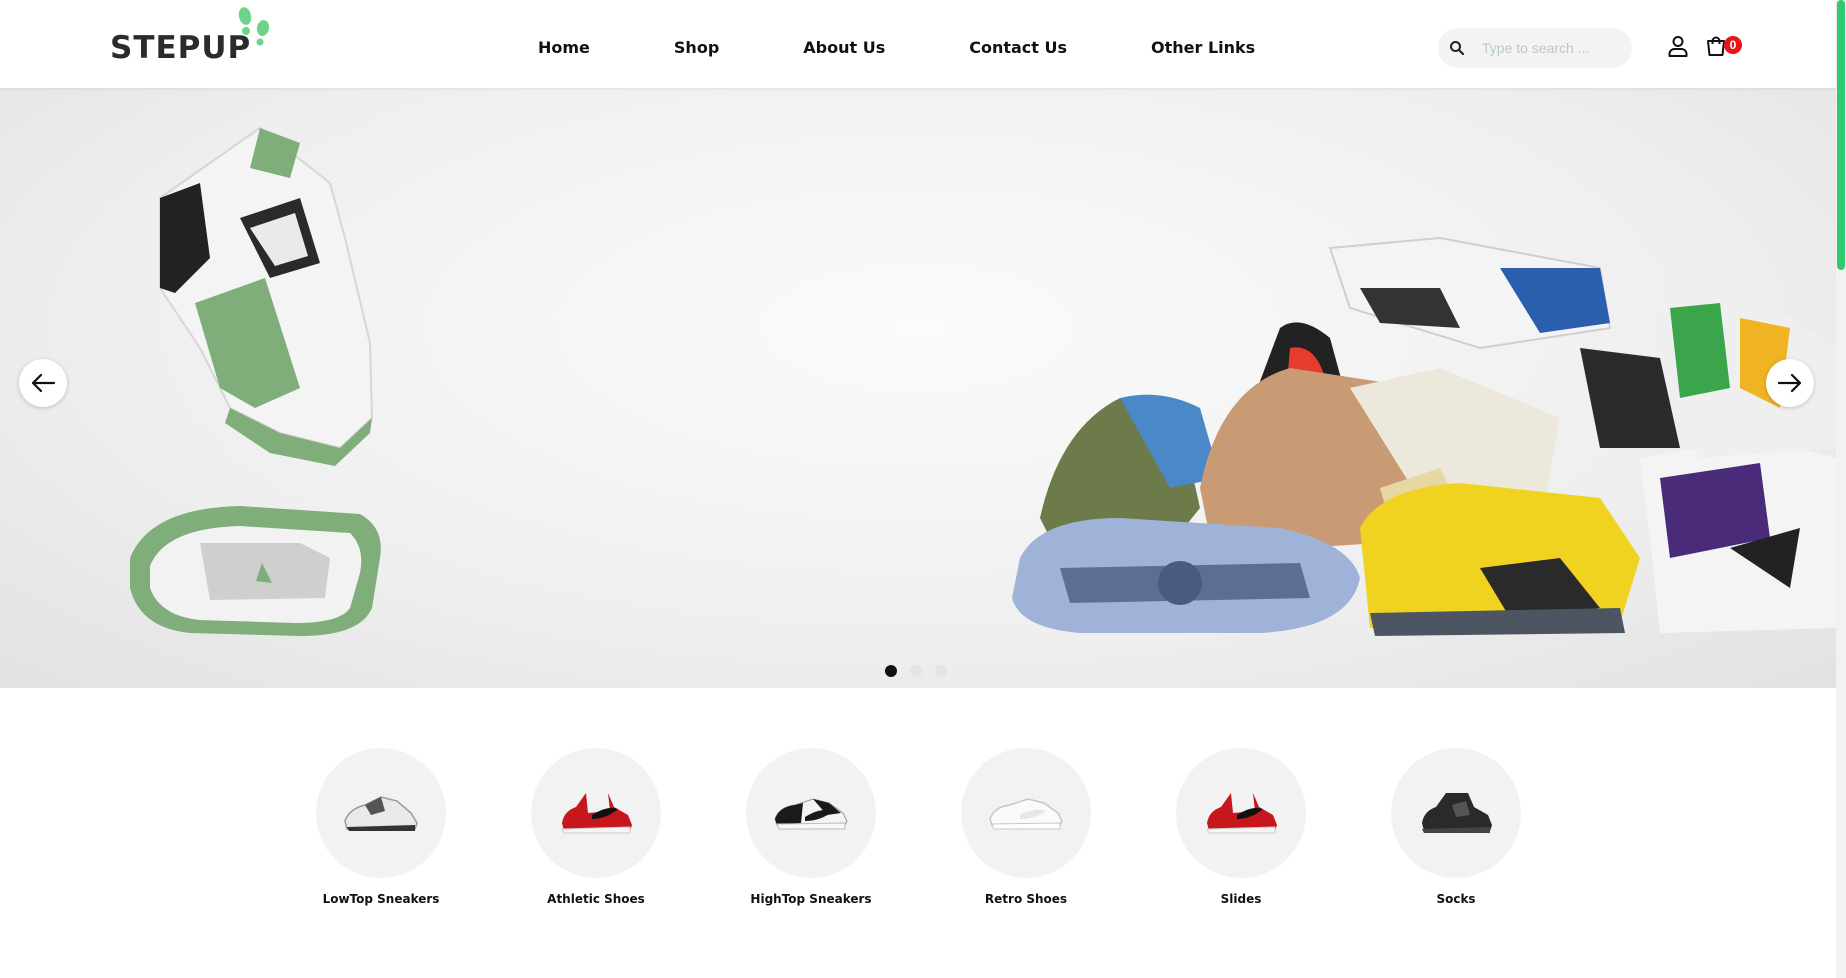 The width and height of the screenshot is (1846, 978). What do you see at coordinates (1457, 48) in the screenshot?
I see `search-icon` at bounding box center [1457, 48].